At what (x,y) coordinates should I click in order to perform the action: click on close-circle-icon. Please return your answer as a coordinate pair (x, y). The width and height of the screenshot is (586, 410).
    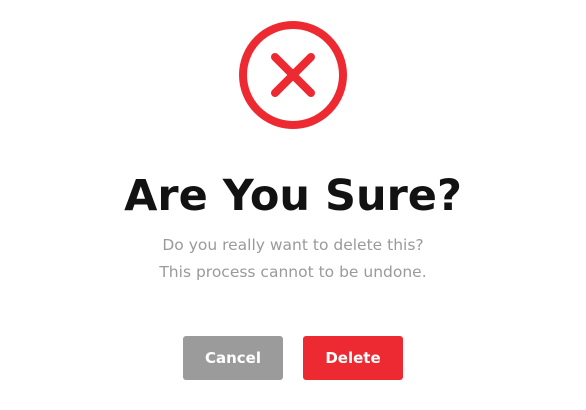
    Looking at the image, I should click on (293, 75).